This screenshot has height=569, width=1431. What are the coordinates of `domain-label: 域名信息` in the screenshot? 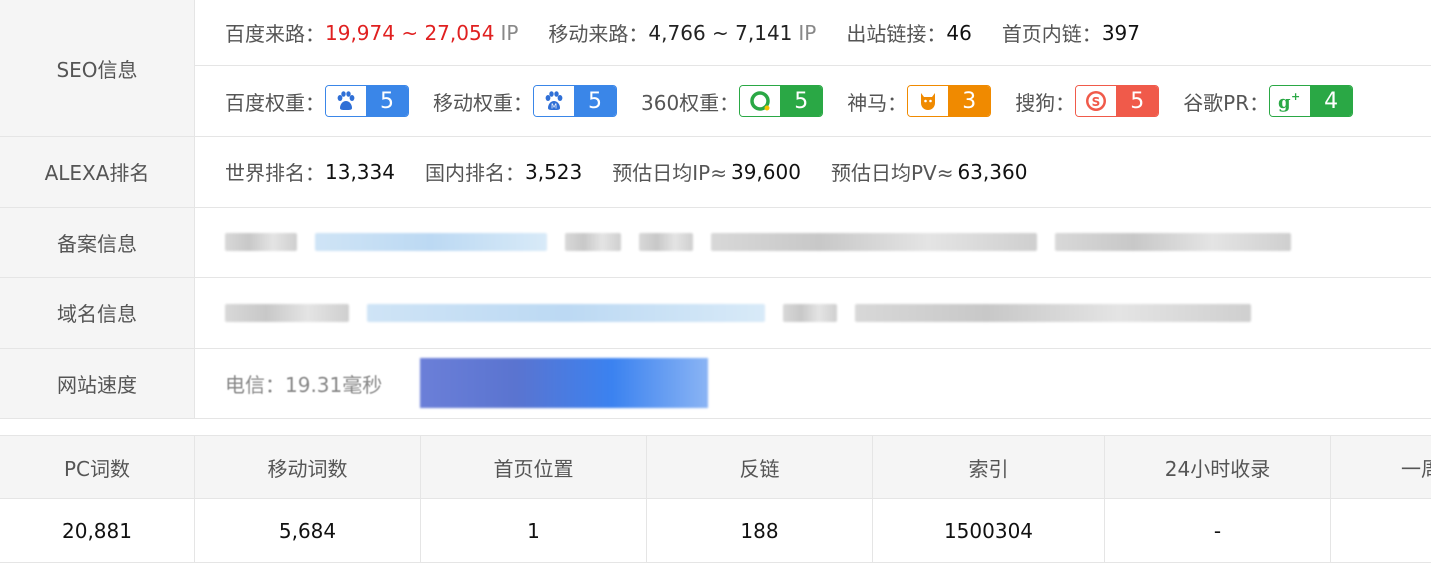 It's located at (97, 313).